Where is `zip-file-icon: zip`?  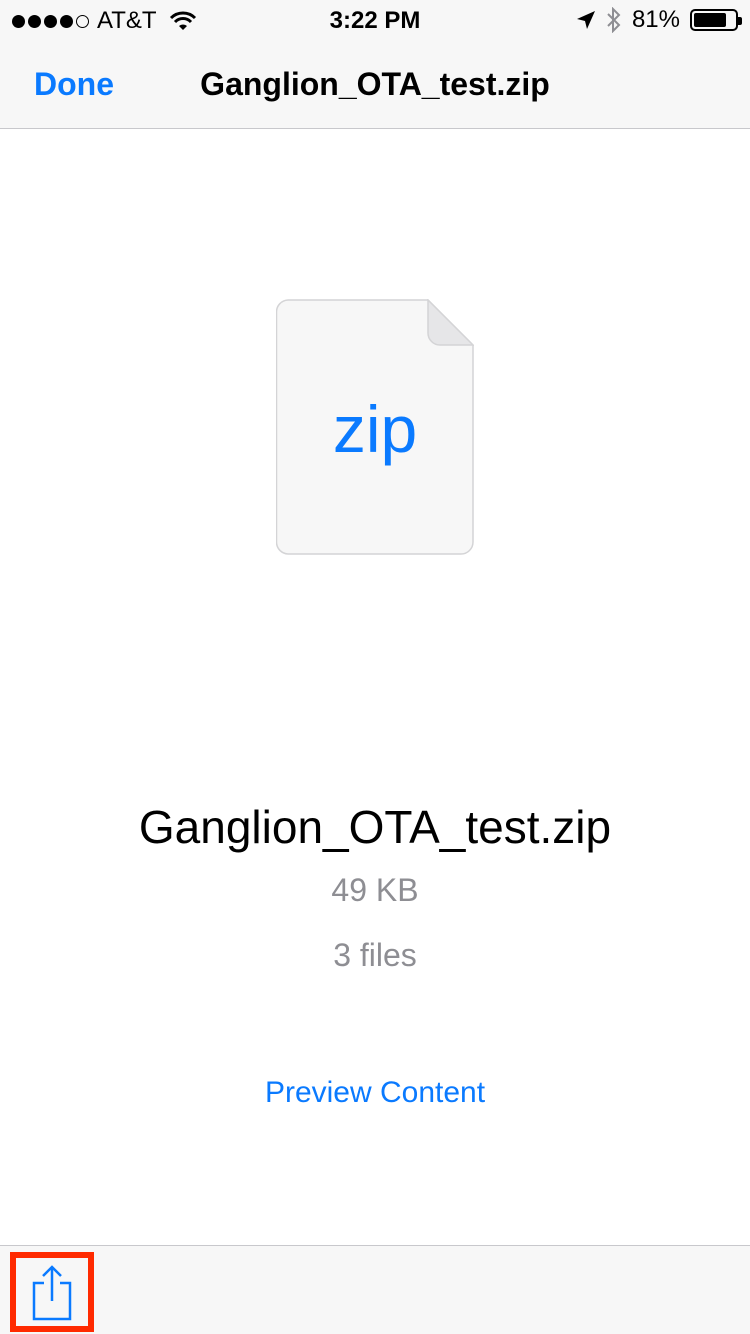 zip-file-icon: zip is located at coordinates (375, 426).